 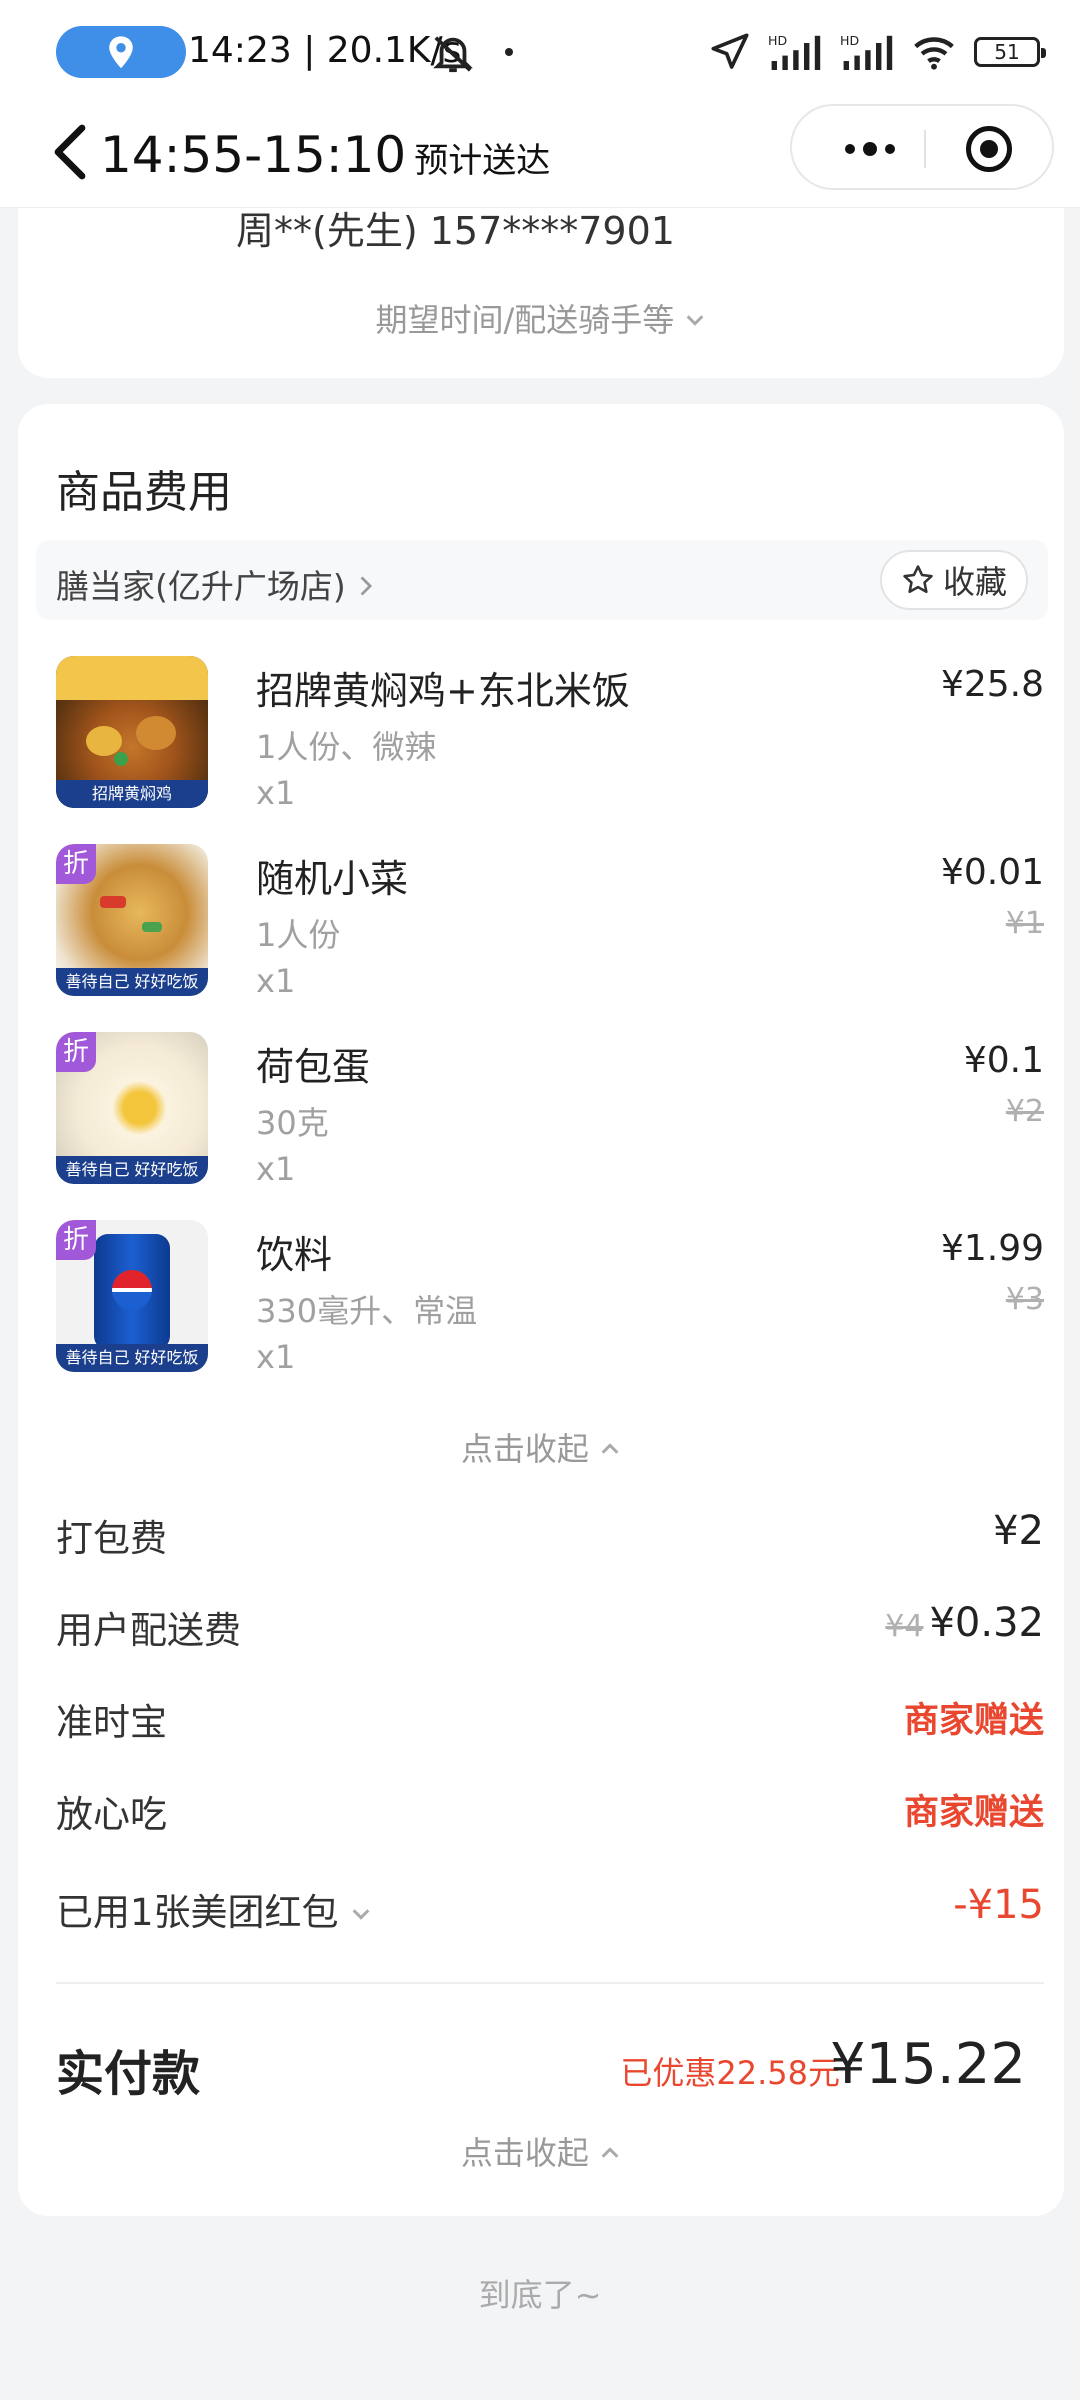 I want to click on coupon-value: -¥15, so click(x=998, y=1905).